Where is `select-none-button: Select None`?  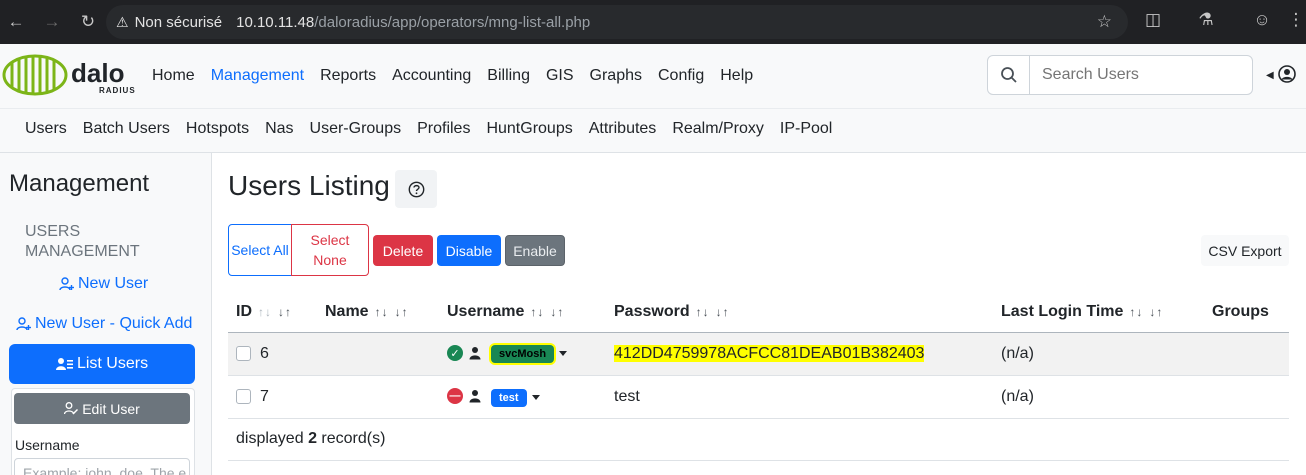 select-none-button: Select None is located at coordinates (330, 250).